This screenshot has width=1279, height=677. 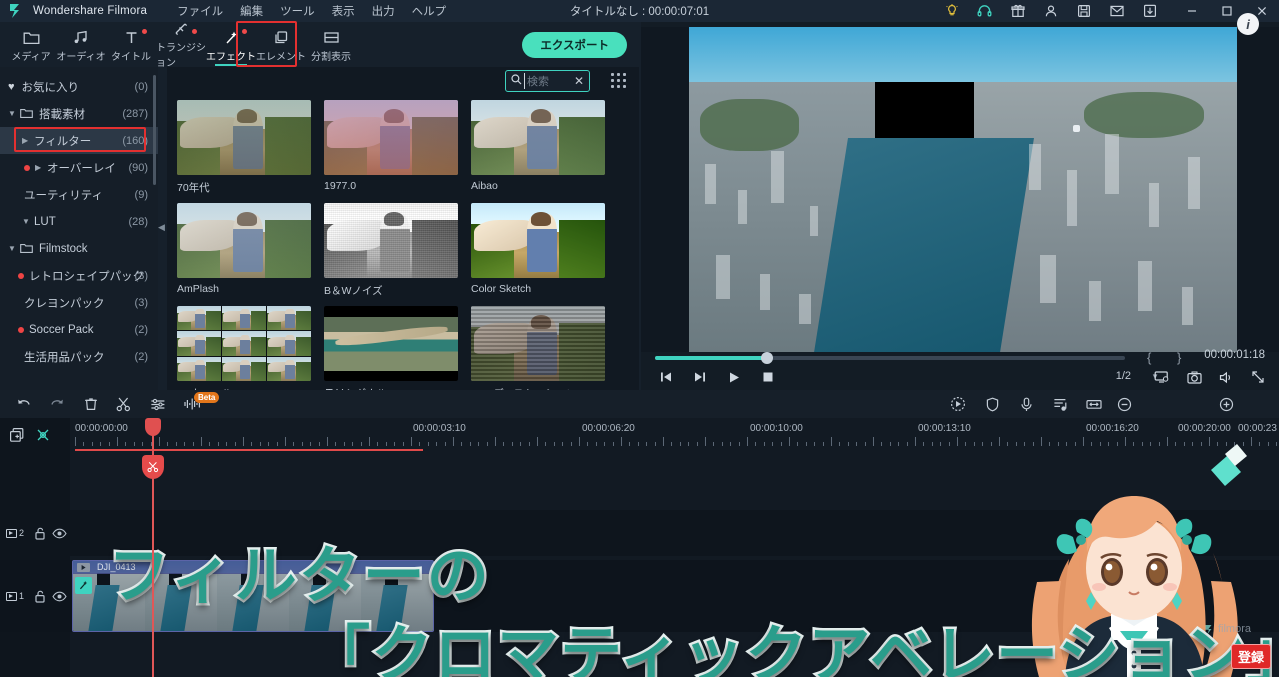 I want to click on zoom-out-icon, so click(x=1124, y=404).